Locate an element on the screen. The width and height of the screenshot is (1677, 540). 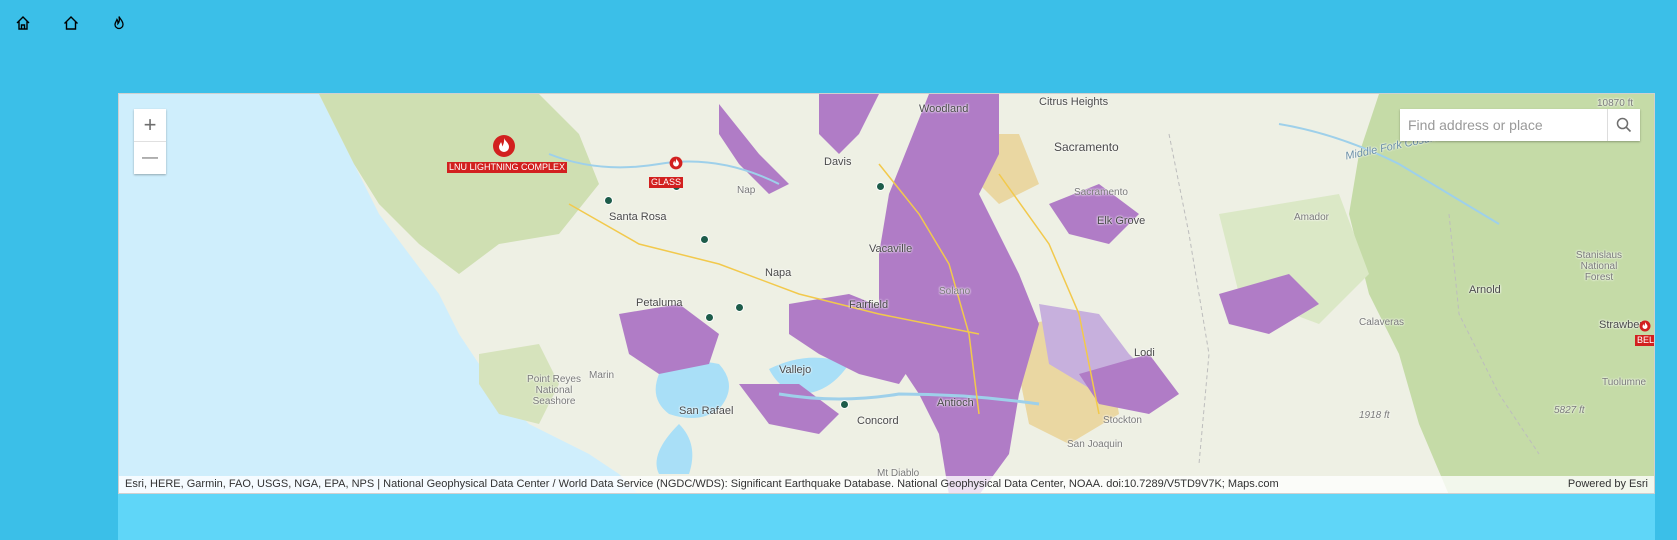
place-petaluma: Petaluma is located at coordinates (659, 303).